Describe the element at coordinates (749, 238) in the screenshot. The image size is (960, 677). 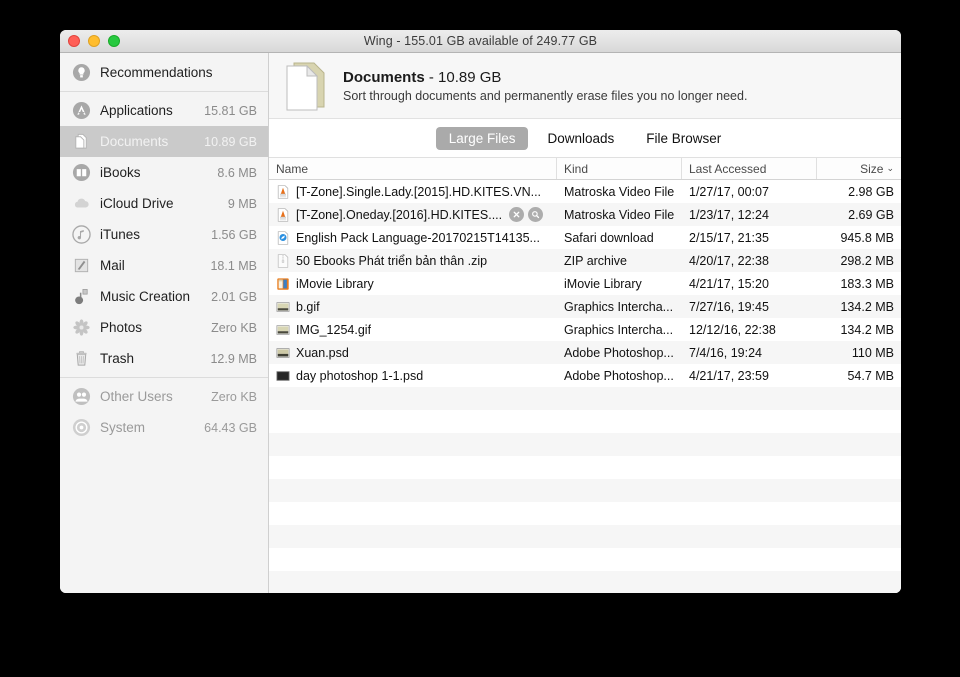
I see `cell-last-accessed: 2/15/17, 21:35` at that location.